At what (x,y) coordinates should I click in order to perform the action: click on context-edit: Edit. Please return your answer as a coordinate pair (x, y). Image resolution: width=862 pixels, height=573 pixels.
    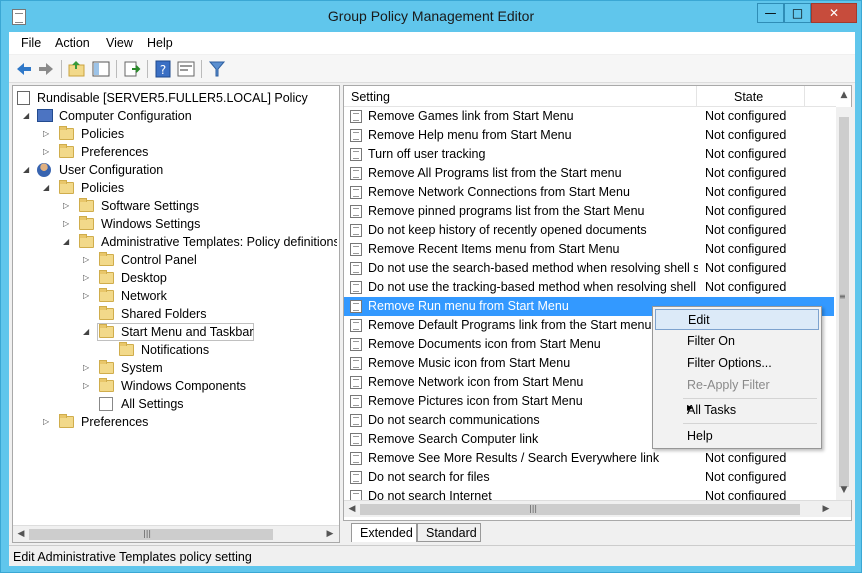
    Looking at the image, I should click on (737, 319).